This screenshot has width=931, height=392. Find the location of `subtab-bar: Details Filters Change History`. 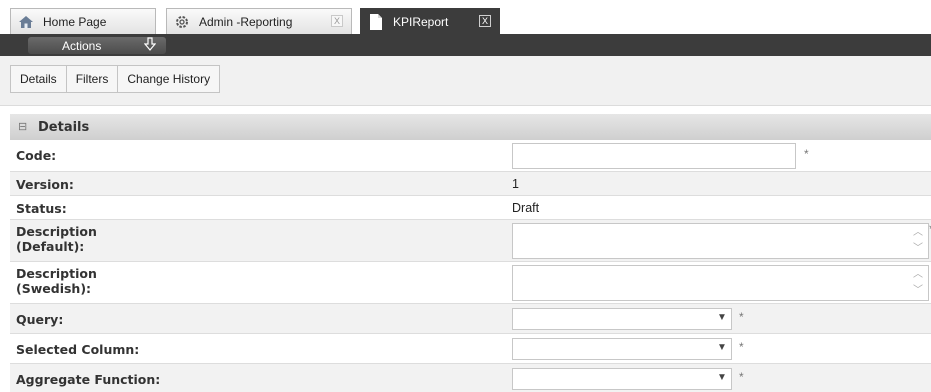

subtab-bar: Details Filters Change History is located at coordinates (465, 81).